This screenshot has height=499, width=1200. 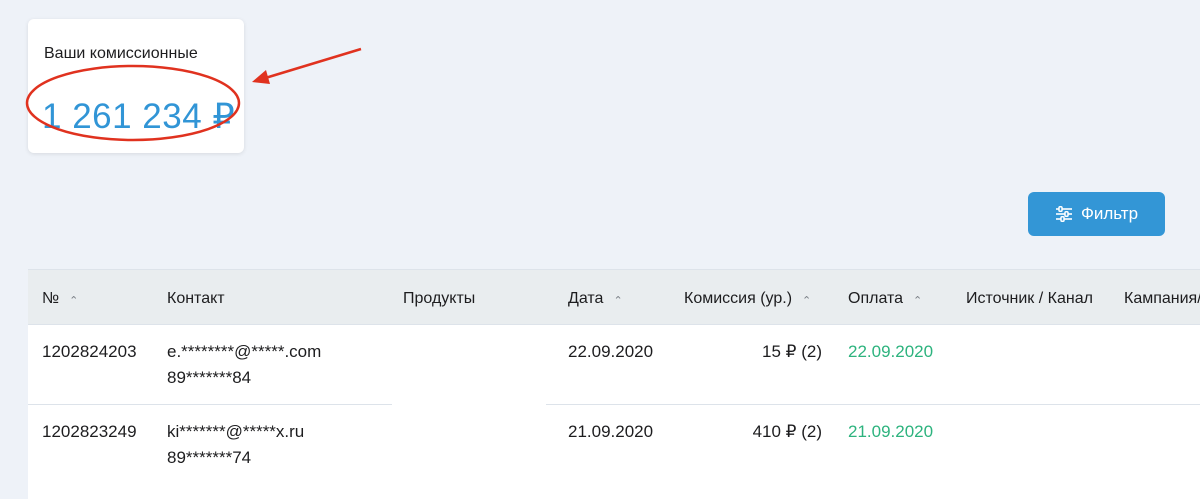 What do you see at coordinates (586, 298) in the screenshot?
I see `column-header-label: Дата` at bounding box center [586, 298].